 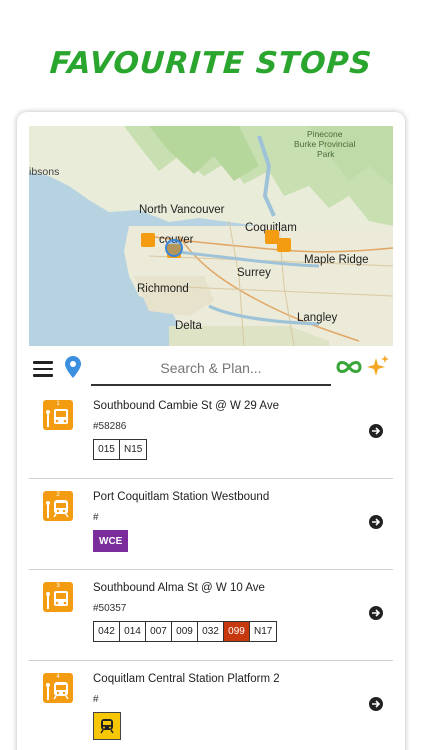 I want to click on stop-code: #50357, so click(x=110, y=608).